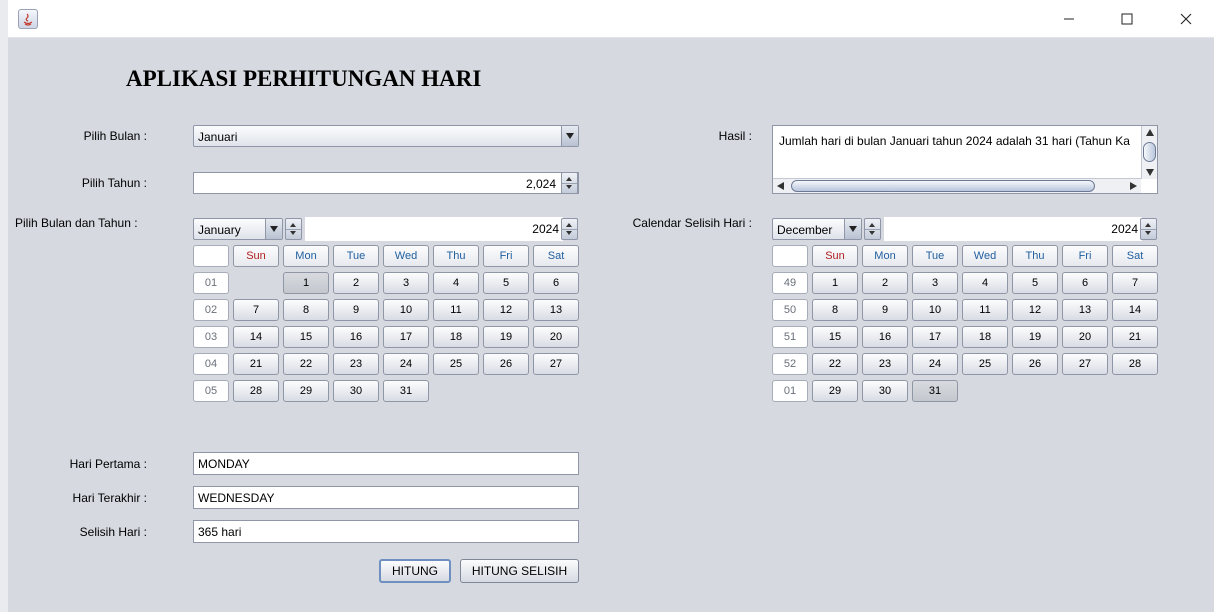  I want to click on right-calendar-day-button: 26, so click(1035, 364).